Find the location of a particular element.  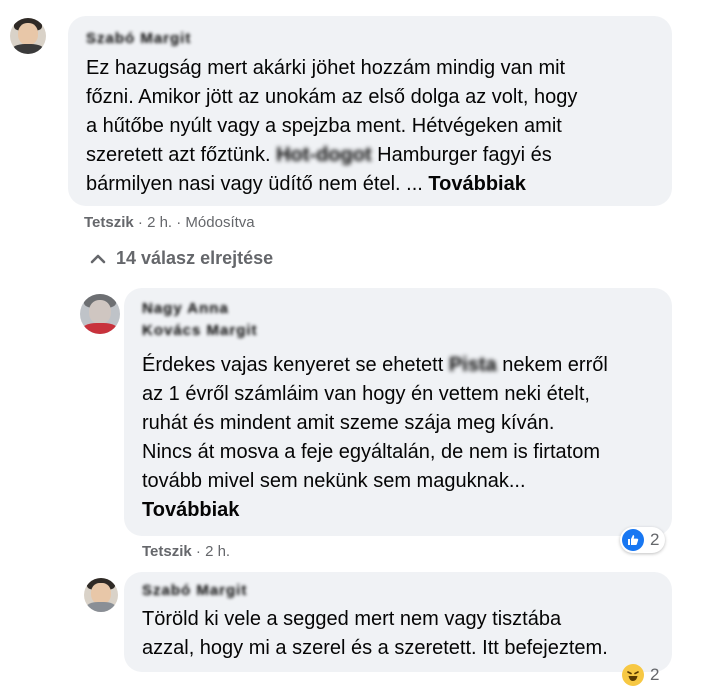

reply-author-secondary: Kovács Margit is located at coordinates (200, 330).